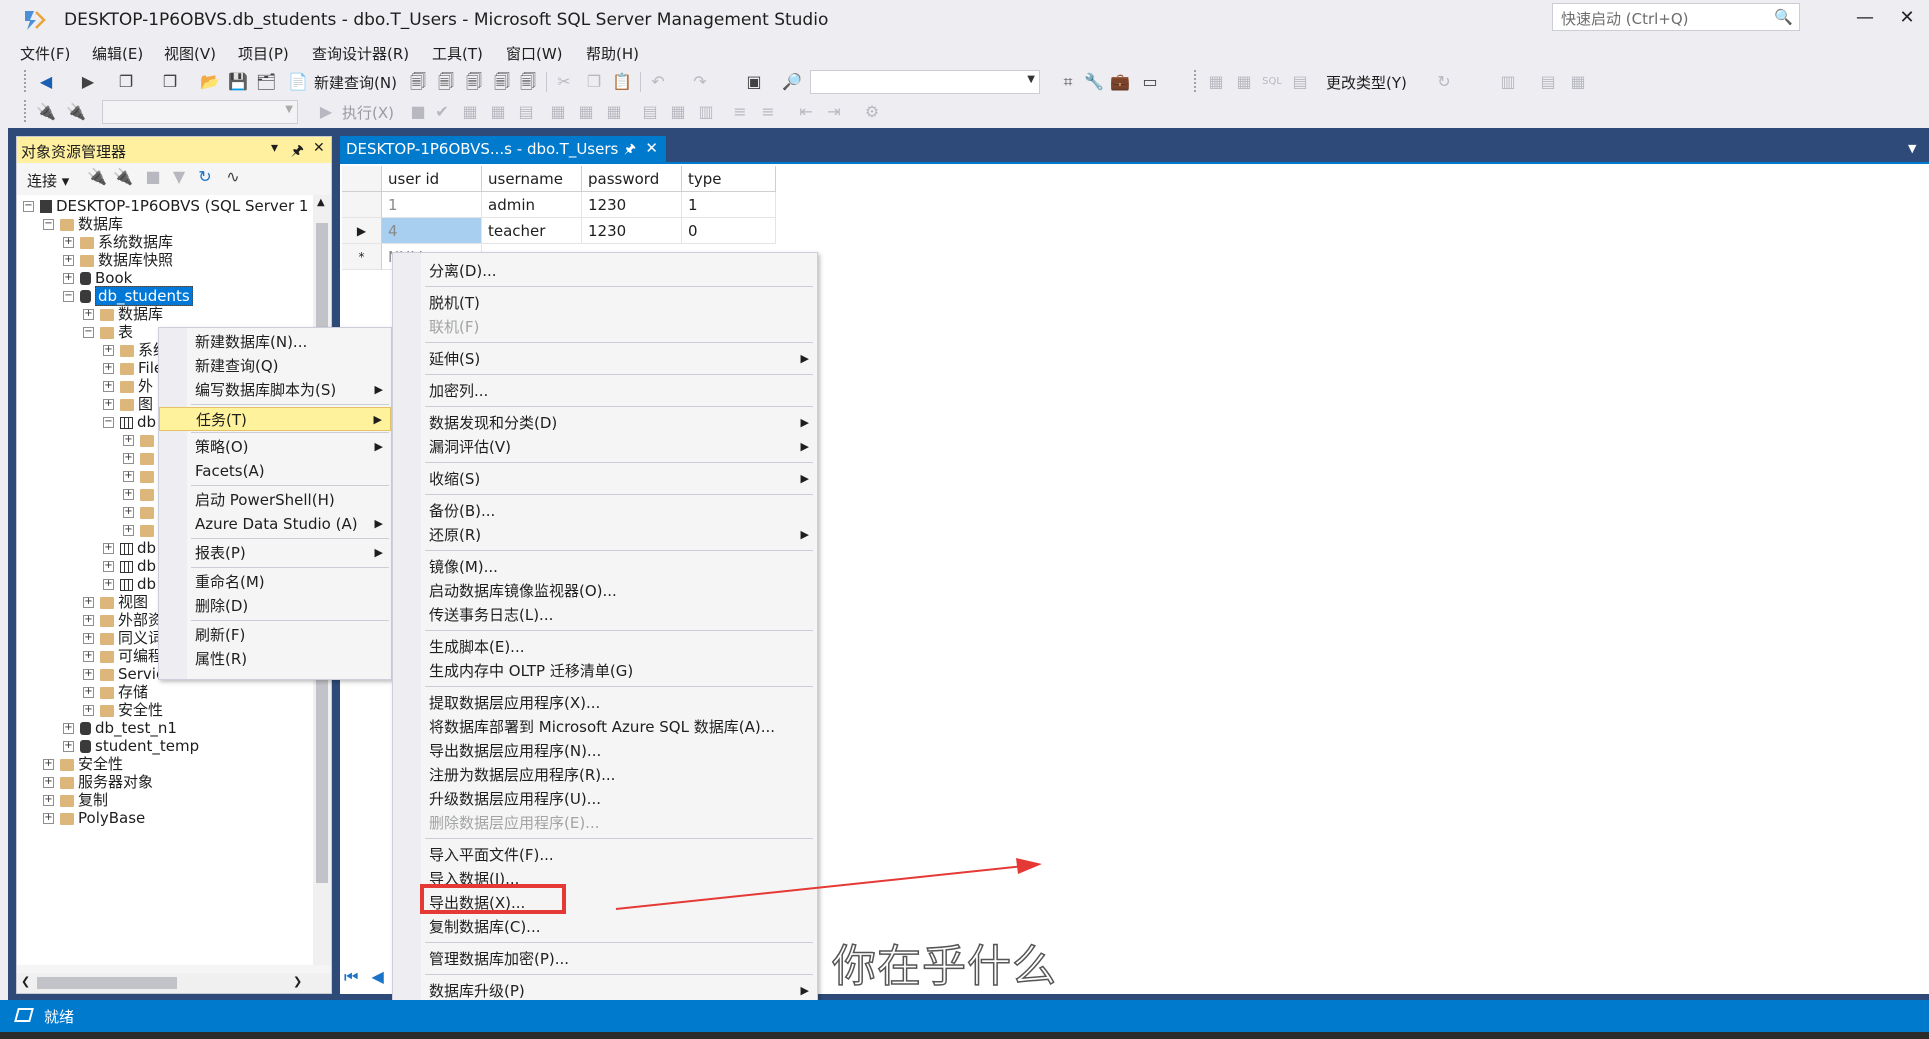 This screenshot has height=1039, width=1929. I want to click on taskbar-strip, so click(964, 1035).